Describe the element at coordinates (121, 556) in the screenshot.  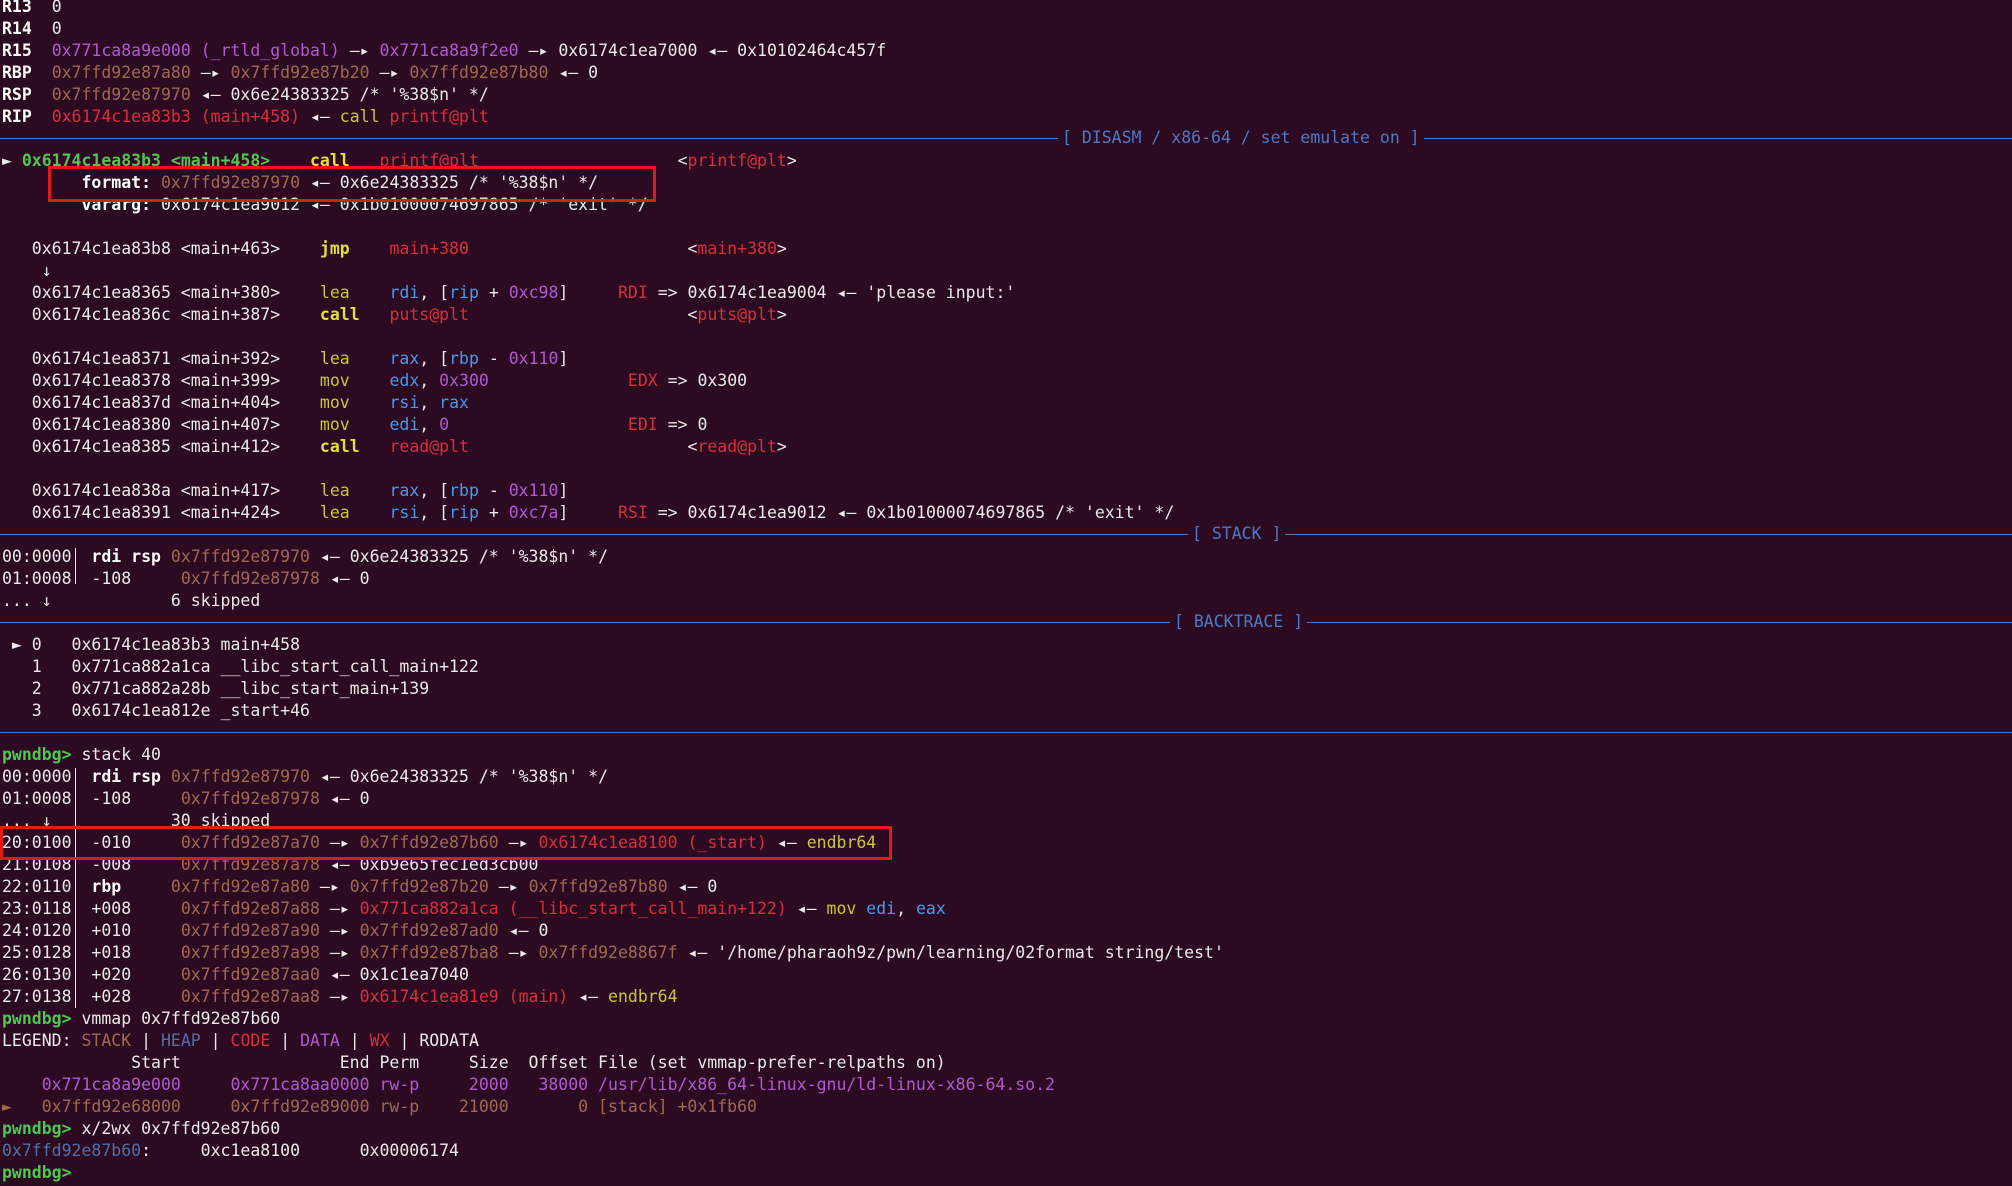
I see `text-segment: rdi rsp` at that location.